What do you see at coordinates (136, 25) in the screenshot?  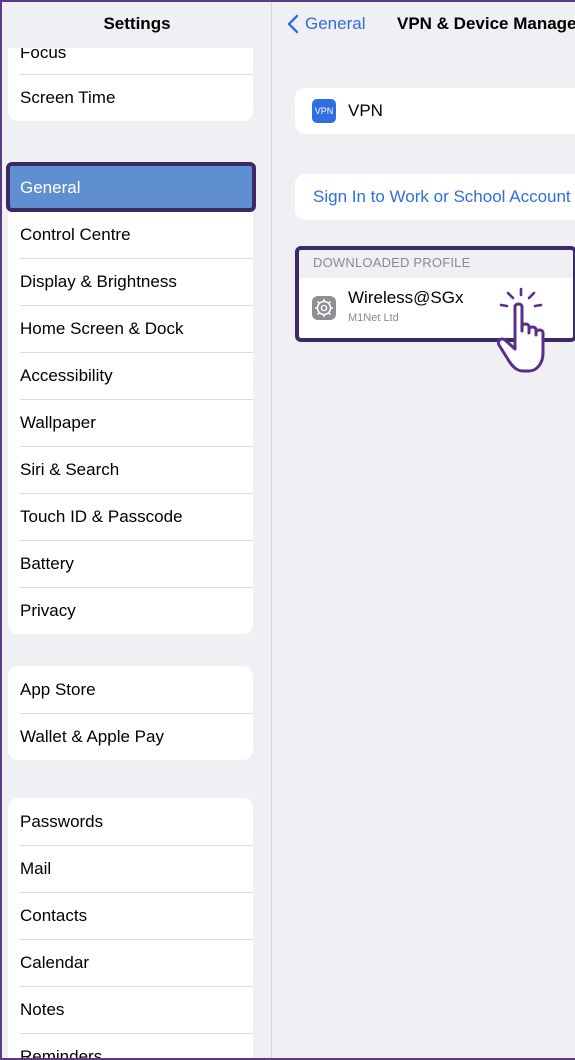 I see `sidebar-title: Settings` at bounding box center [136, 25].